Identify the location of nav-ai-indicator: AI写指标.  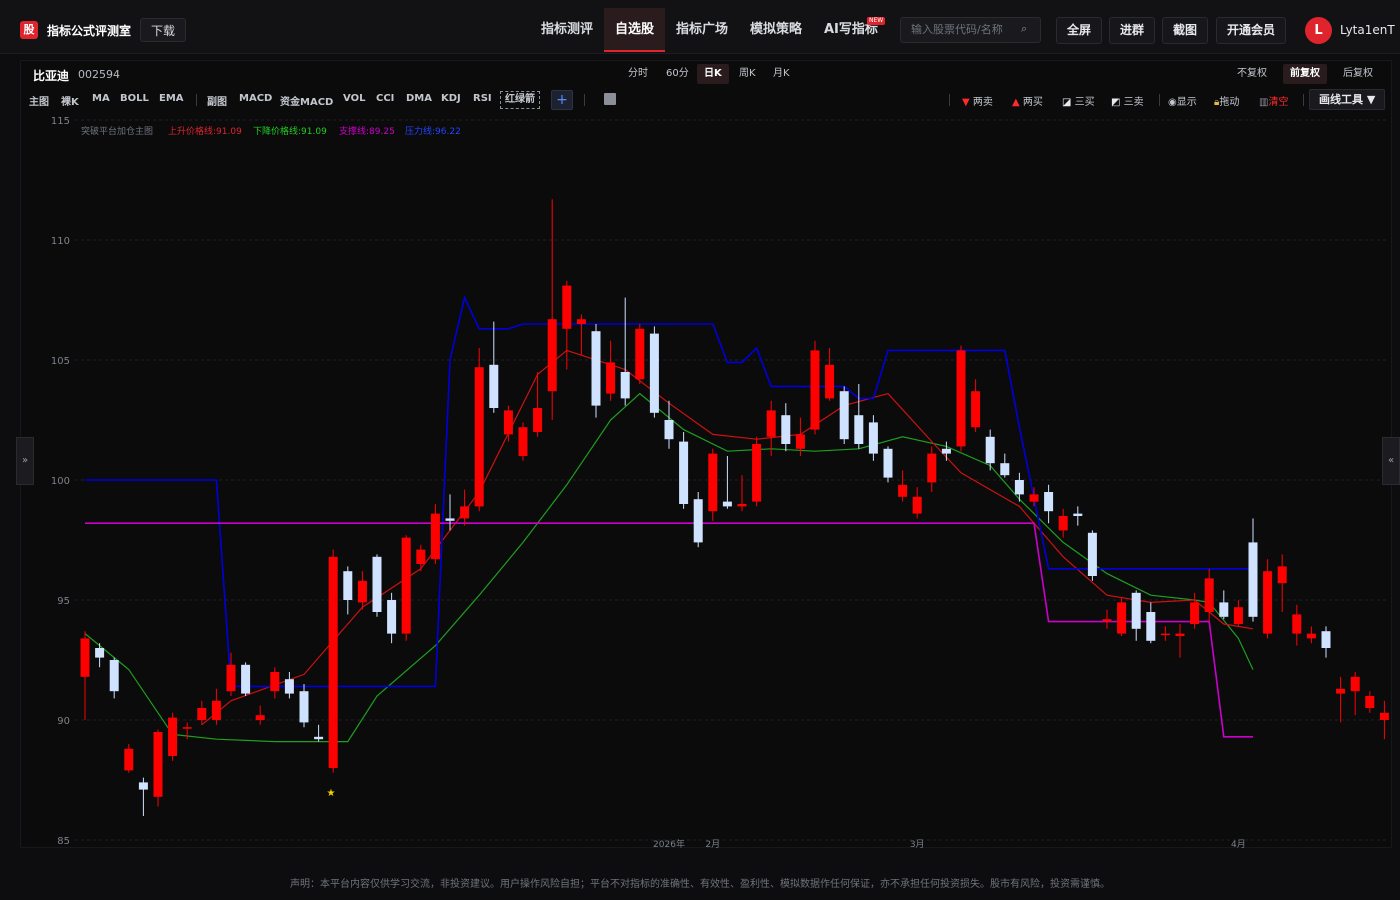
(851, 30).